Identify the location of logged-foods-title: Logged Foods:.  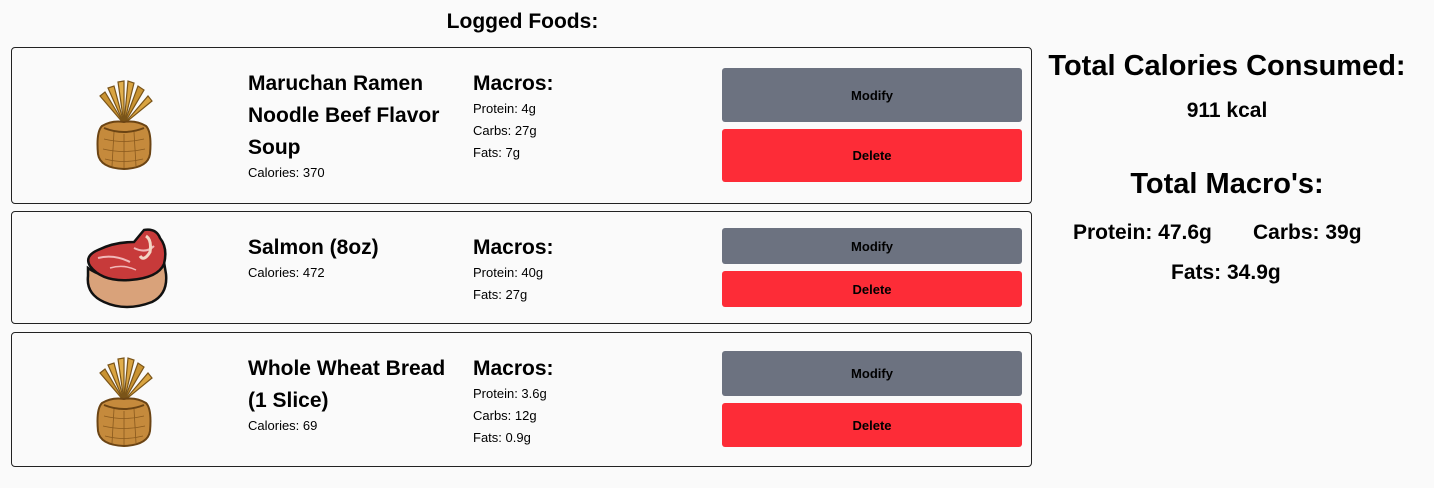
(522, 21).